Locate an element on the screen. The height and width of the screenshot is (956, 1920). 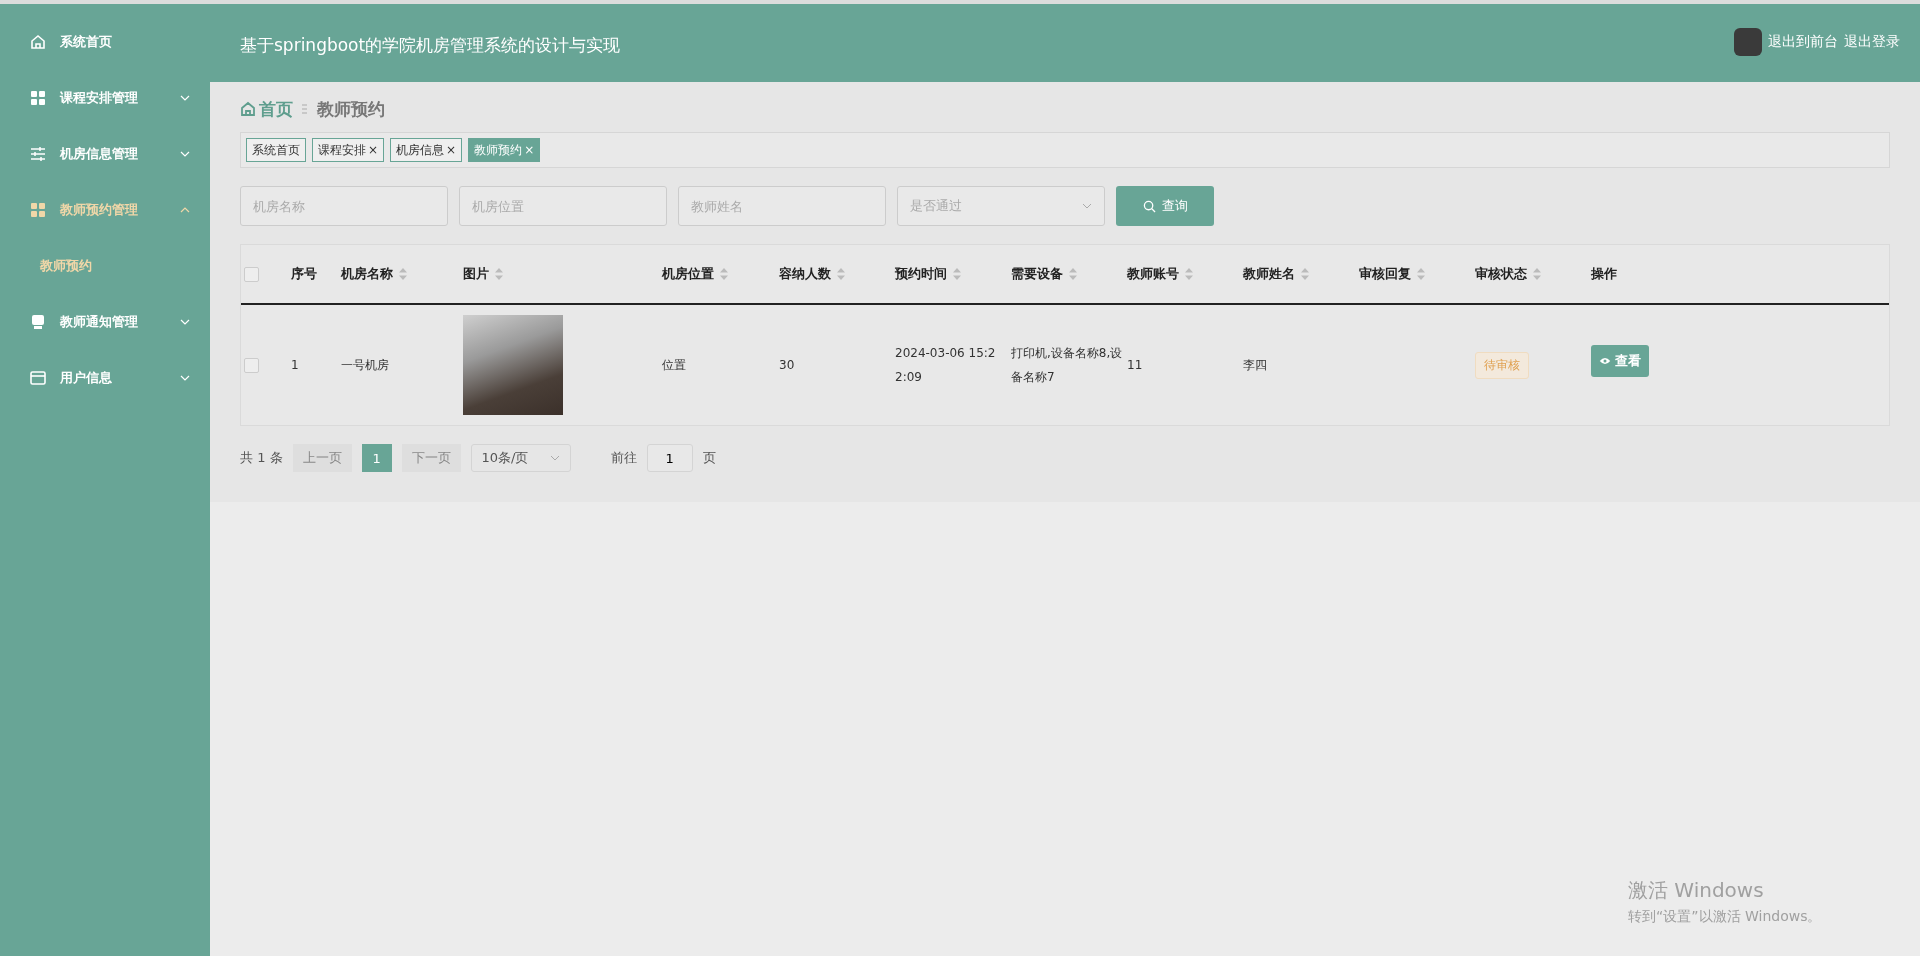
breadcrumb-home: 首页 is located at coordinates (266, 109).